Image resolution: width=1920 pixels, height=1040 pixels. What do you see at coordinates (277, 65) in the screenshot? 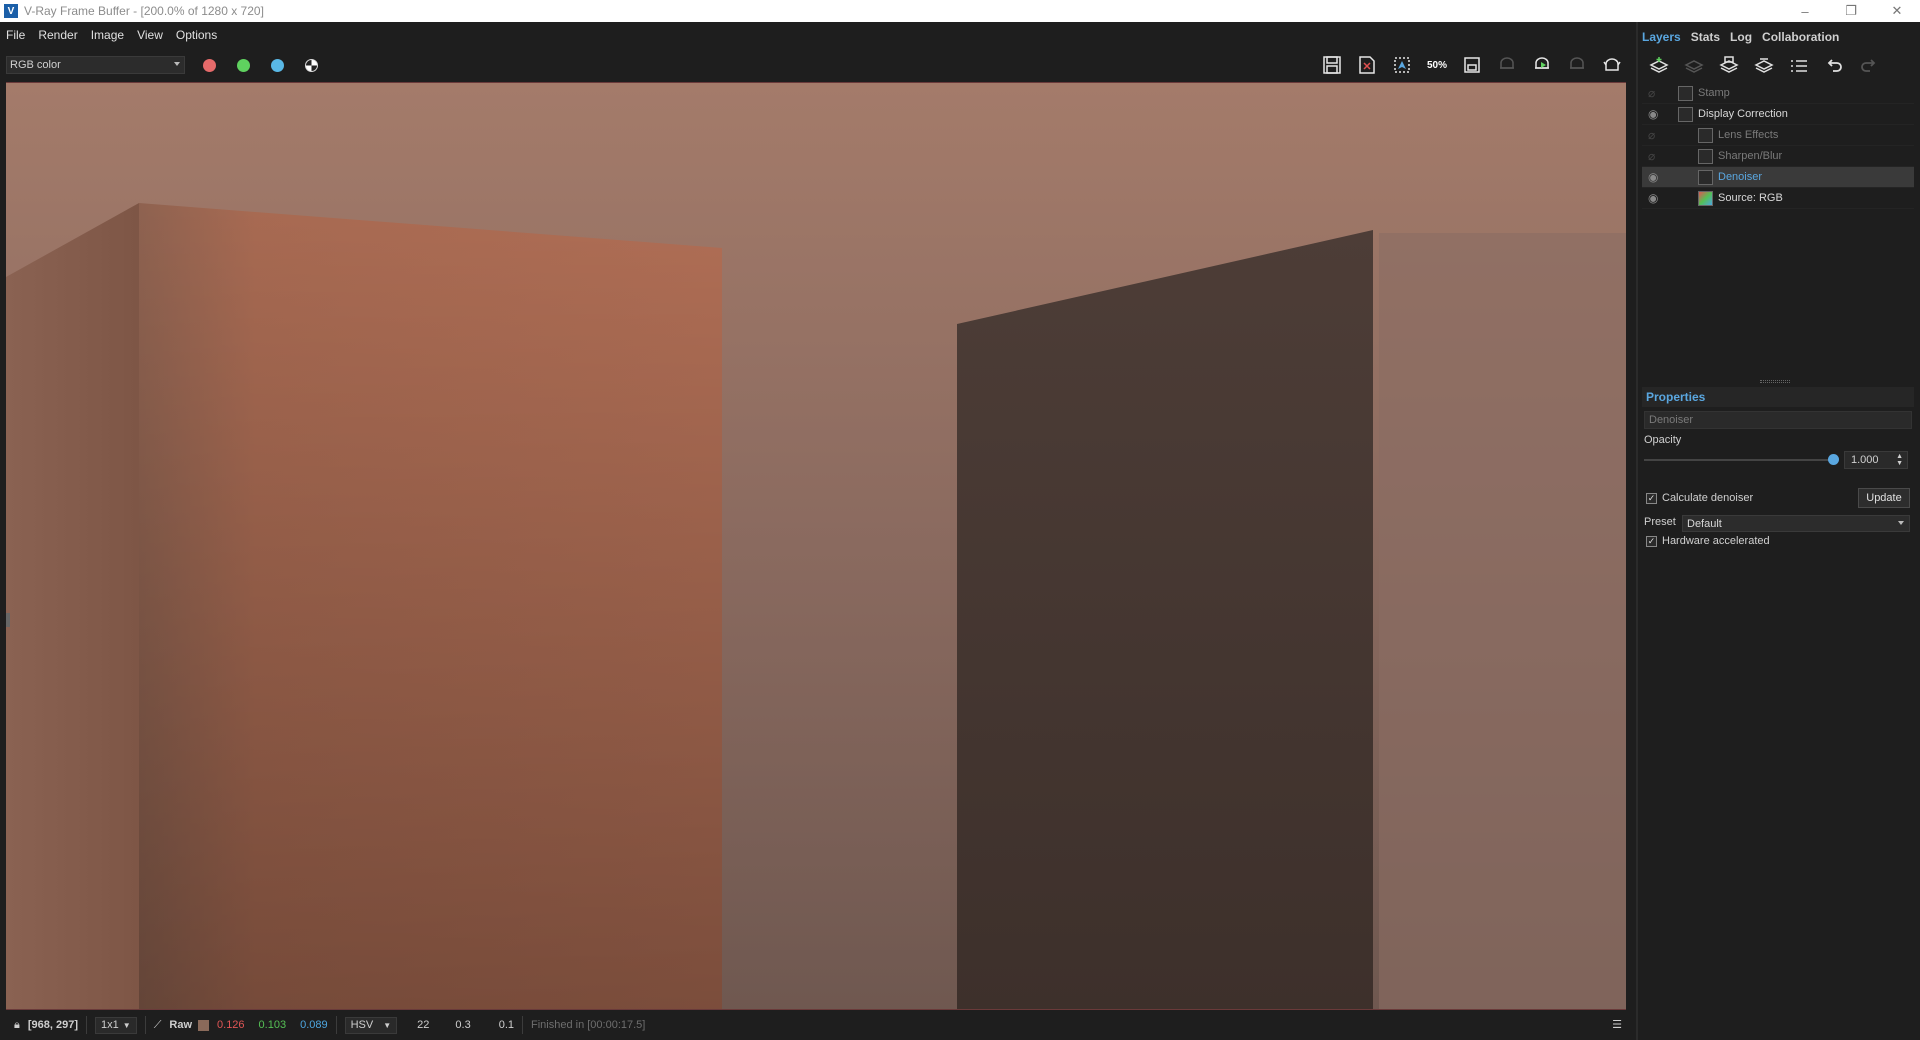
I see `blue-channel-button` at bounding box center [277, 65].